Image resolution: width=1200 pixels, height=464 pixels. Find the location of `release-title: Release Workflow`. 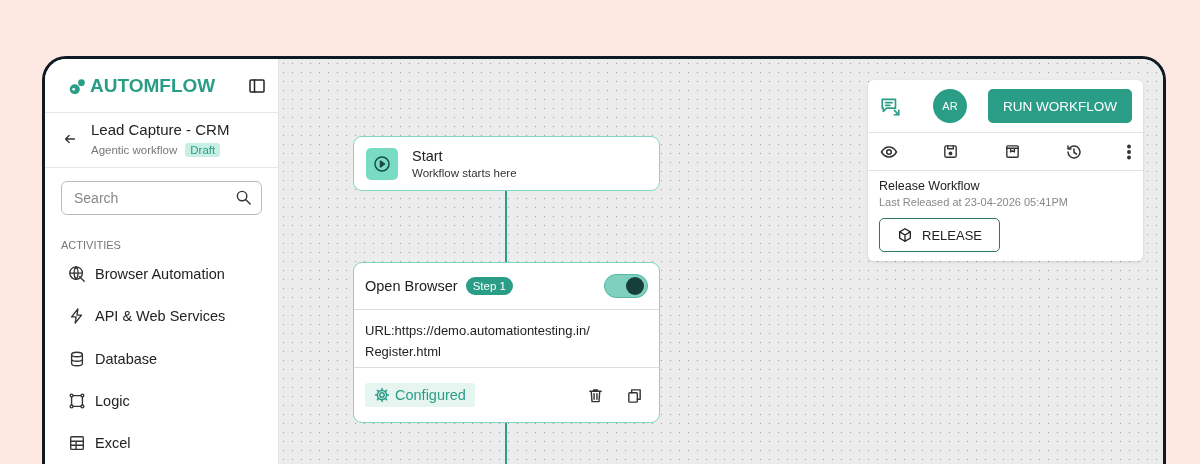

release-title: Release Workflow is located at coordinates (930, 186).